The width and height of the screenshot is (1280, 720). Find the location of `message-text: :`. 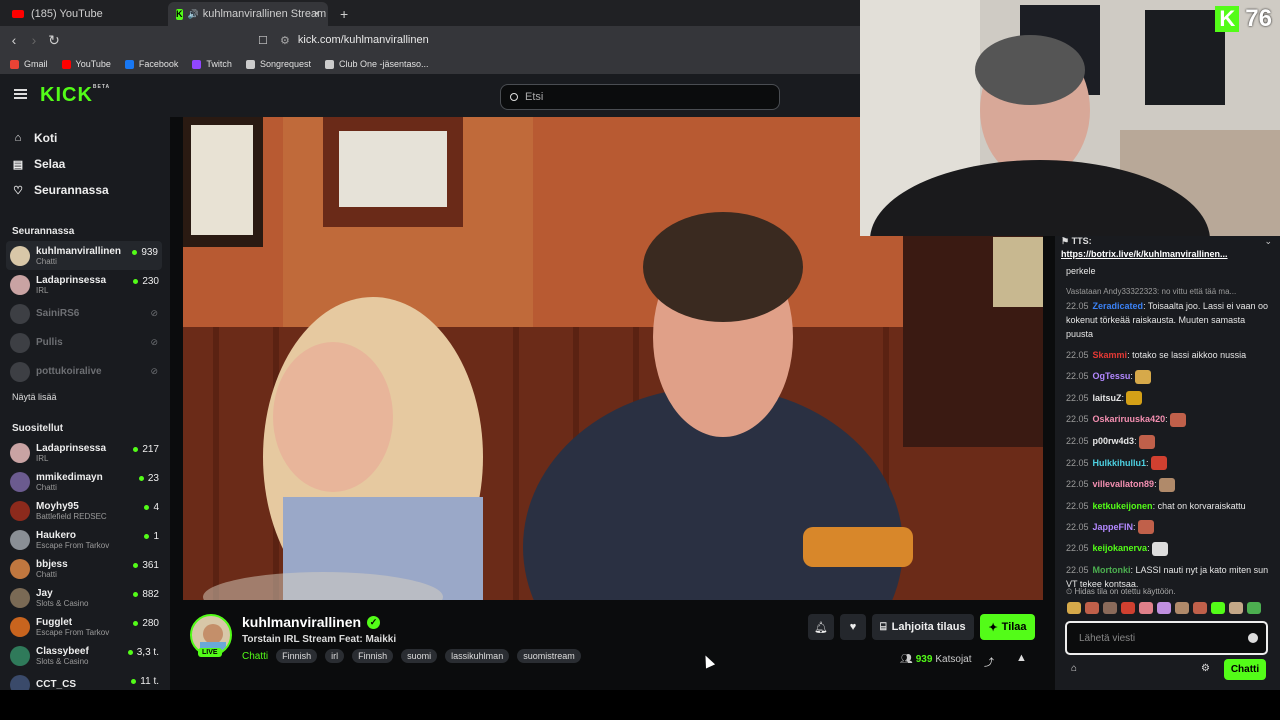

message-text: : is located at coordinates (1148, 548).